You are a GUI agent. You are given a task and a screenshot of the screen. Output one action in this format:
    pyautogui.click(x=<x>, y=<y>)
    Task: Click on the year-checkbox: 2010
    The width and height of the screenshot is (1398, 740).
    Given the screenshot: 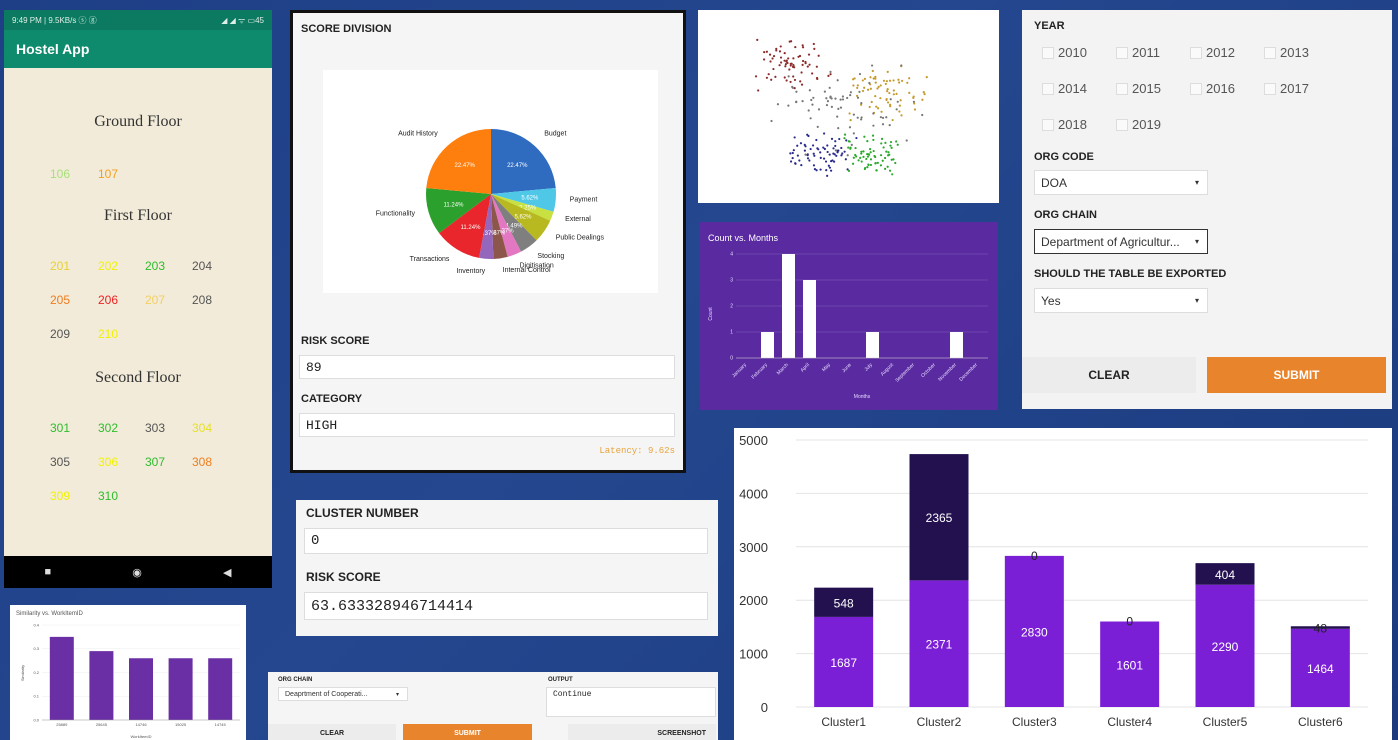 What is the action you would take?
    pyautogui.click(x=1064, y=52)
    